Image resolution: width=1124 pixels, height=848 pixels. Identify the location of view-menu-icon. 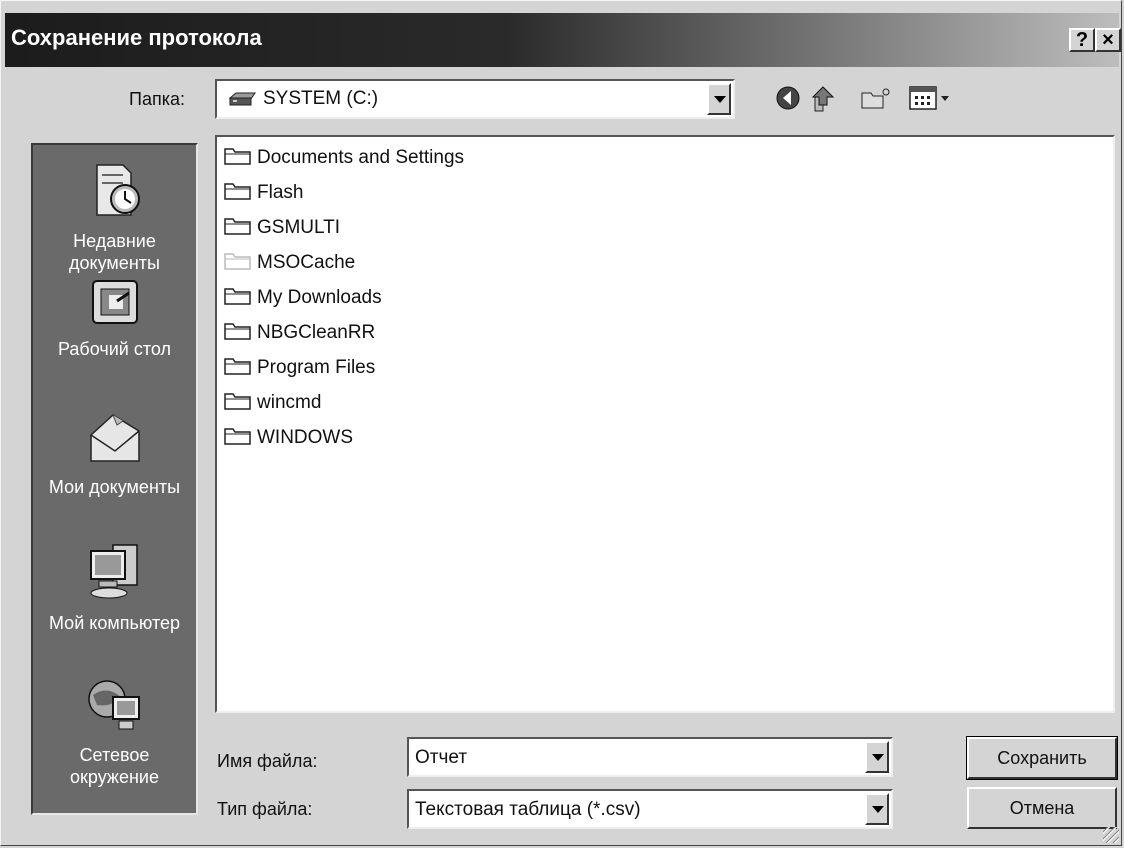
(934, 98).